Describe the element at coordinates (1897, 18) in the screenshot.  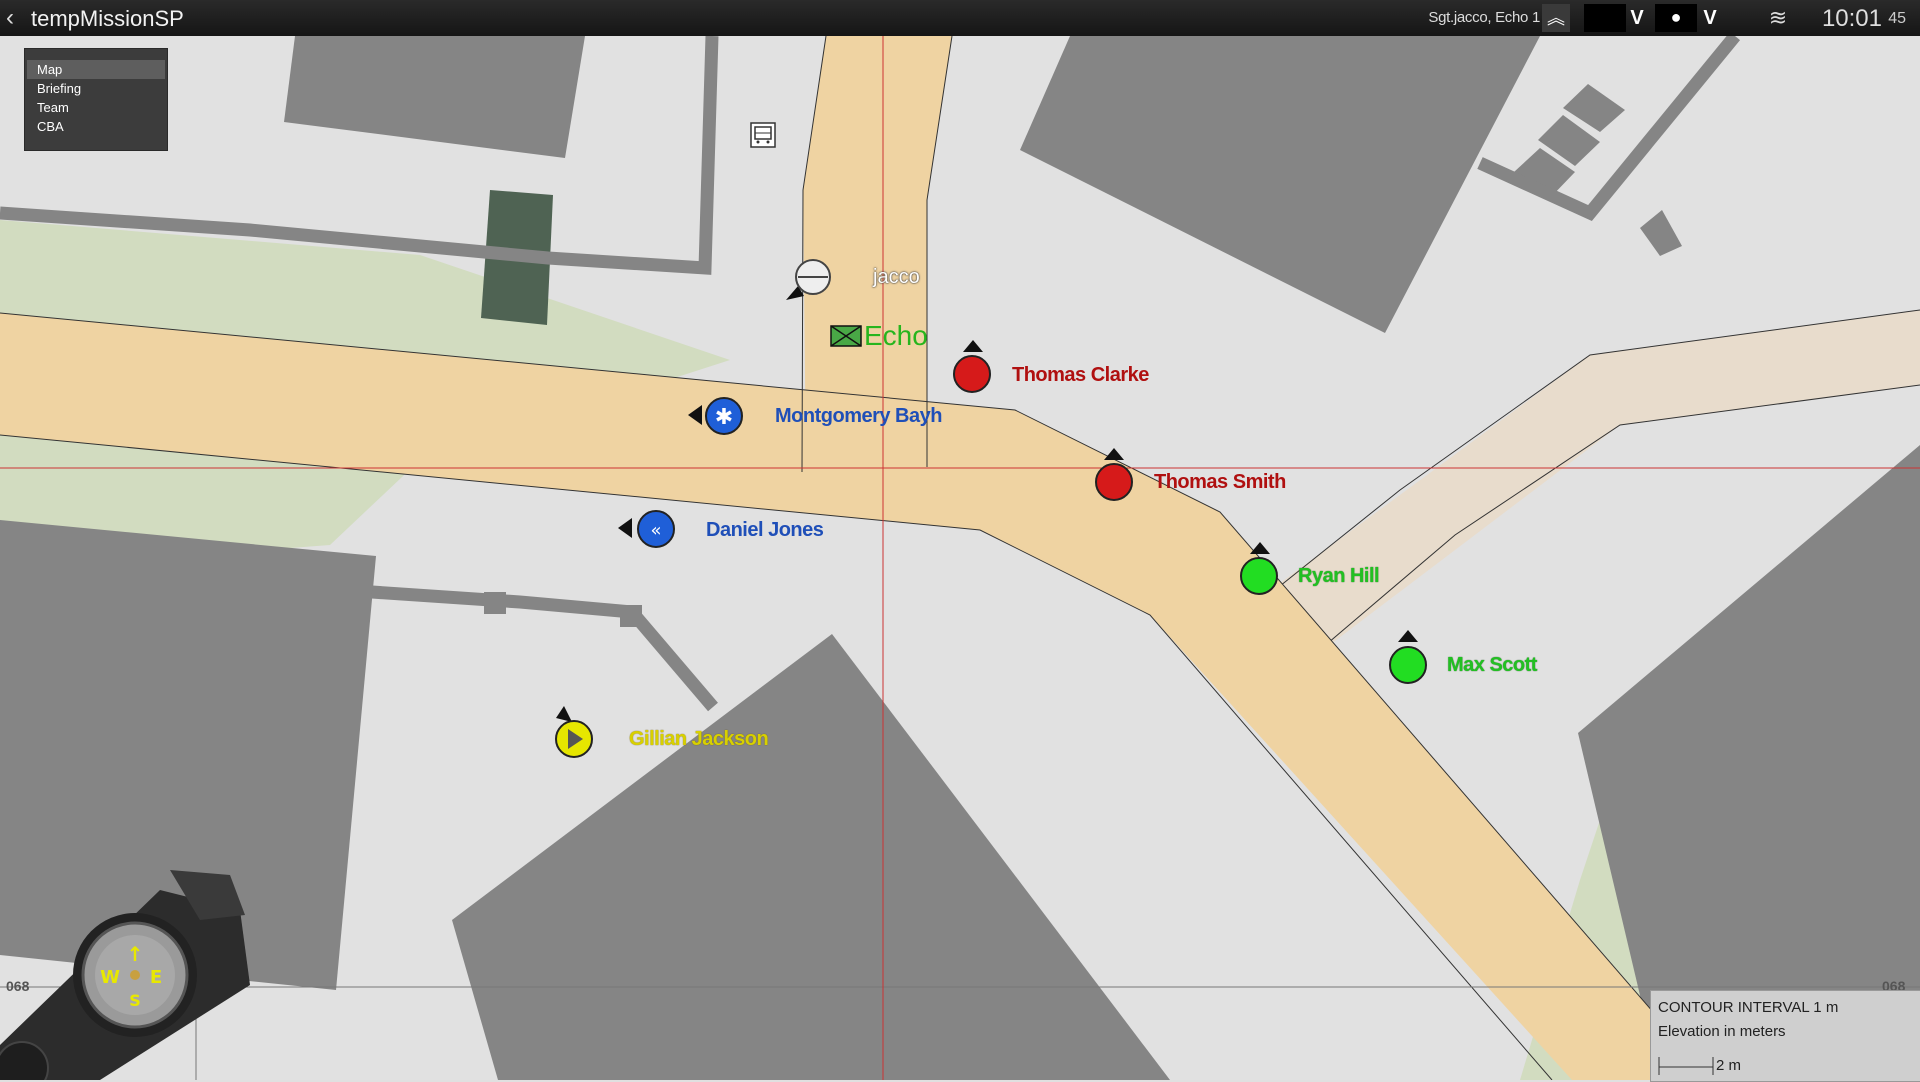
I see `clock-seconds: 45` at that location.